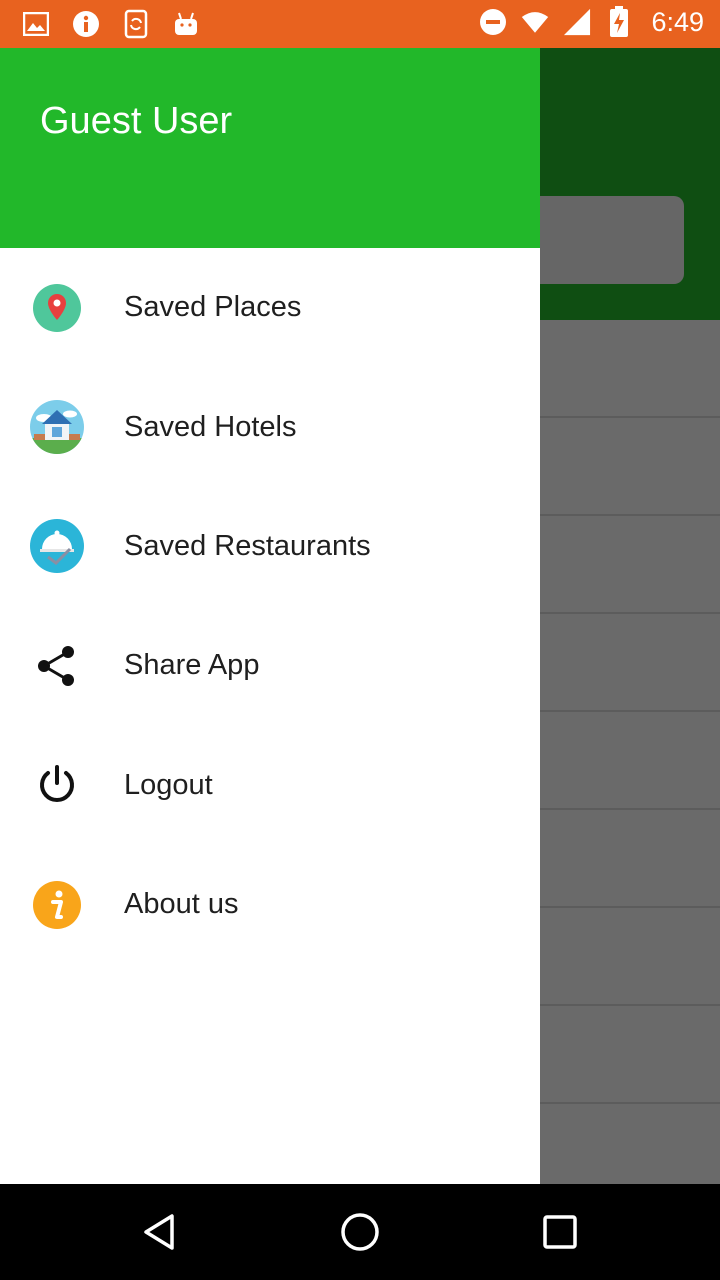 This screenshot has height=1280, width=720. Describe the element at coordinates (57, 427) in the screenshot. I see `house-icon` at that location.